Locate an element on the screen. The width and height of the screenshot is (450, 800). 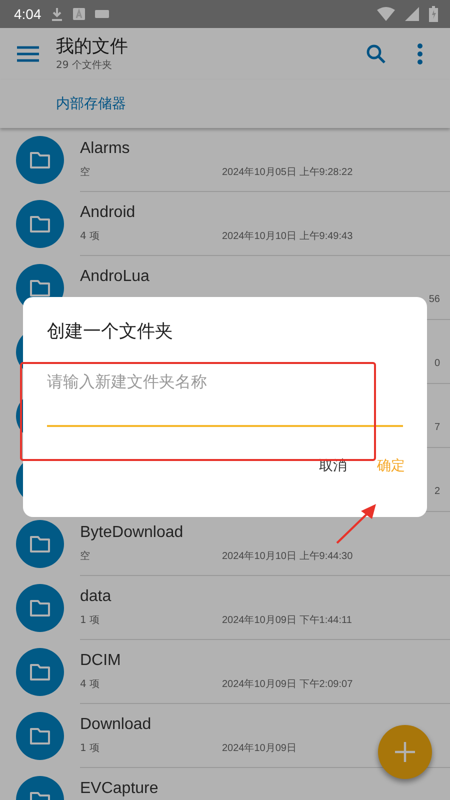
status-time: 4:04 is located at coordinates (28, 14).